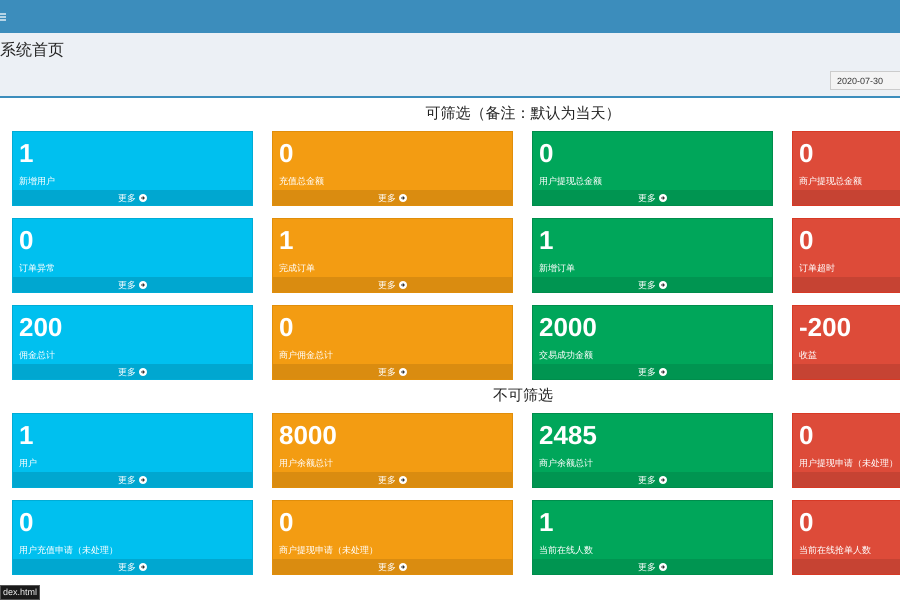 This screenshot has width=900, height=600. I want to click on stat-label: 商户提现总金额, so click(830, 181).